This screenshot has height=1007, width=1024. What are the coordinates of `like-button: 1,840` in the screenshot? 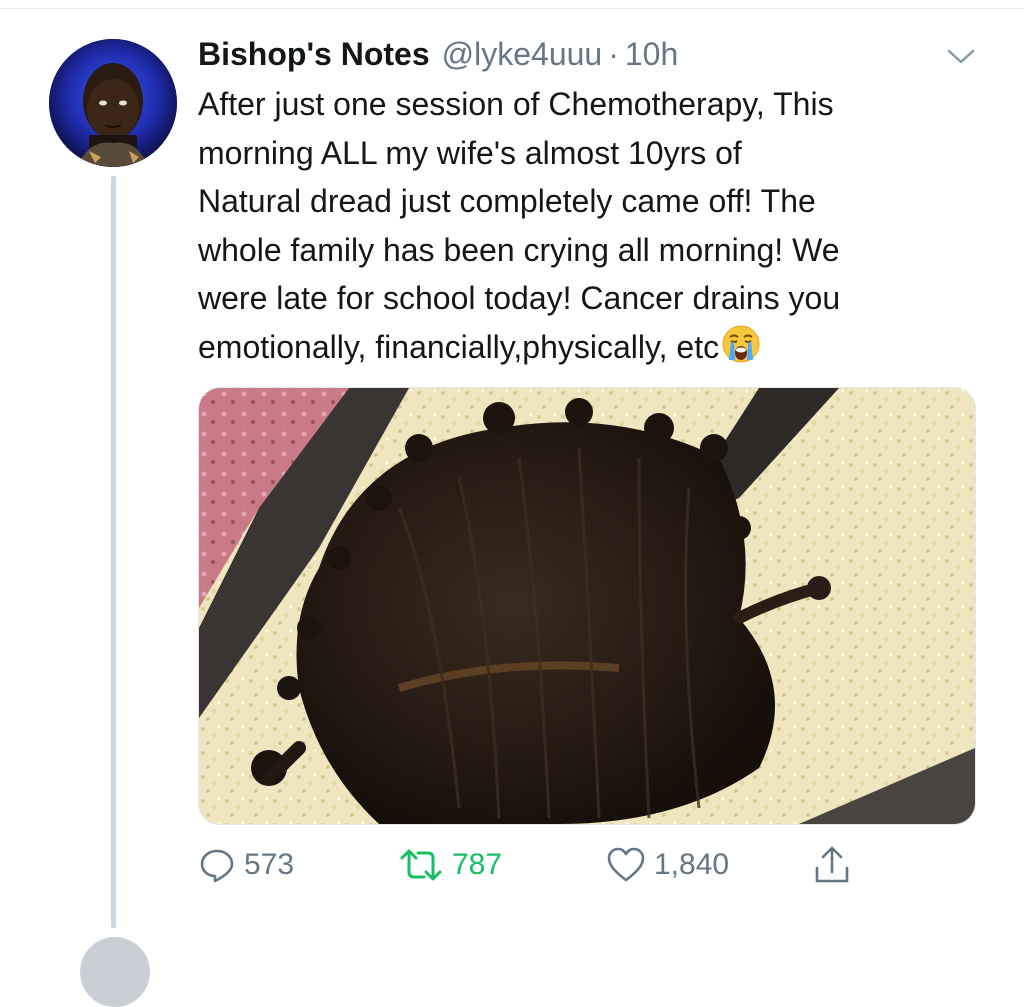 It's located at (667, 865).